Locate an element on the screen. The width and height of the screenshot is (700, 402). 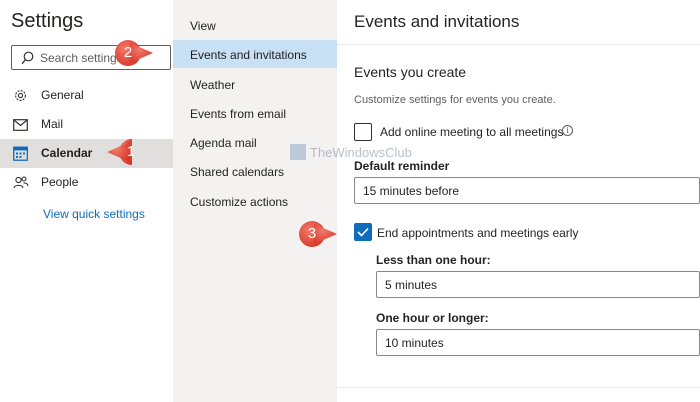
nav-item-label: General is located at coordinates (62, 95).